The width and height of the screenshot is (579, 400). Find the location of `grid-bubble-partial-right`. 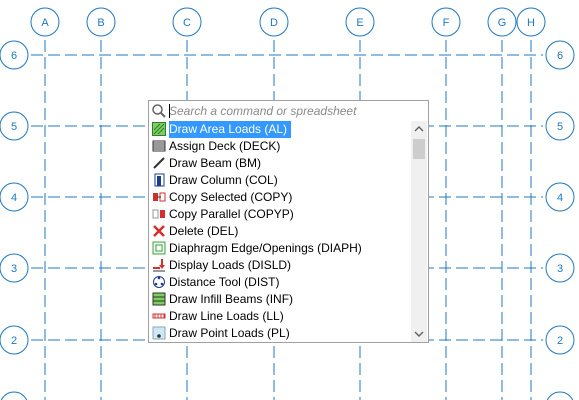

grid-bubble-partial-right is located at coordinates (560, 395).